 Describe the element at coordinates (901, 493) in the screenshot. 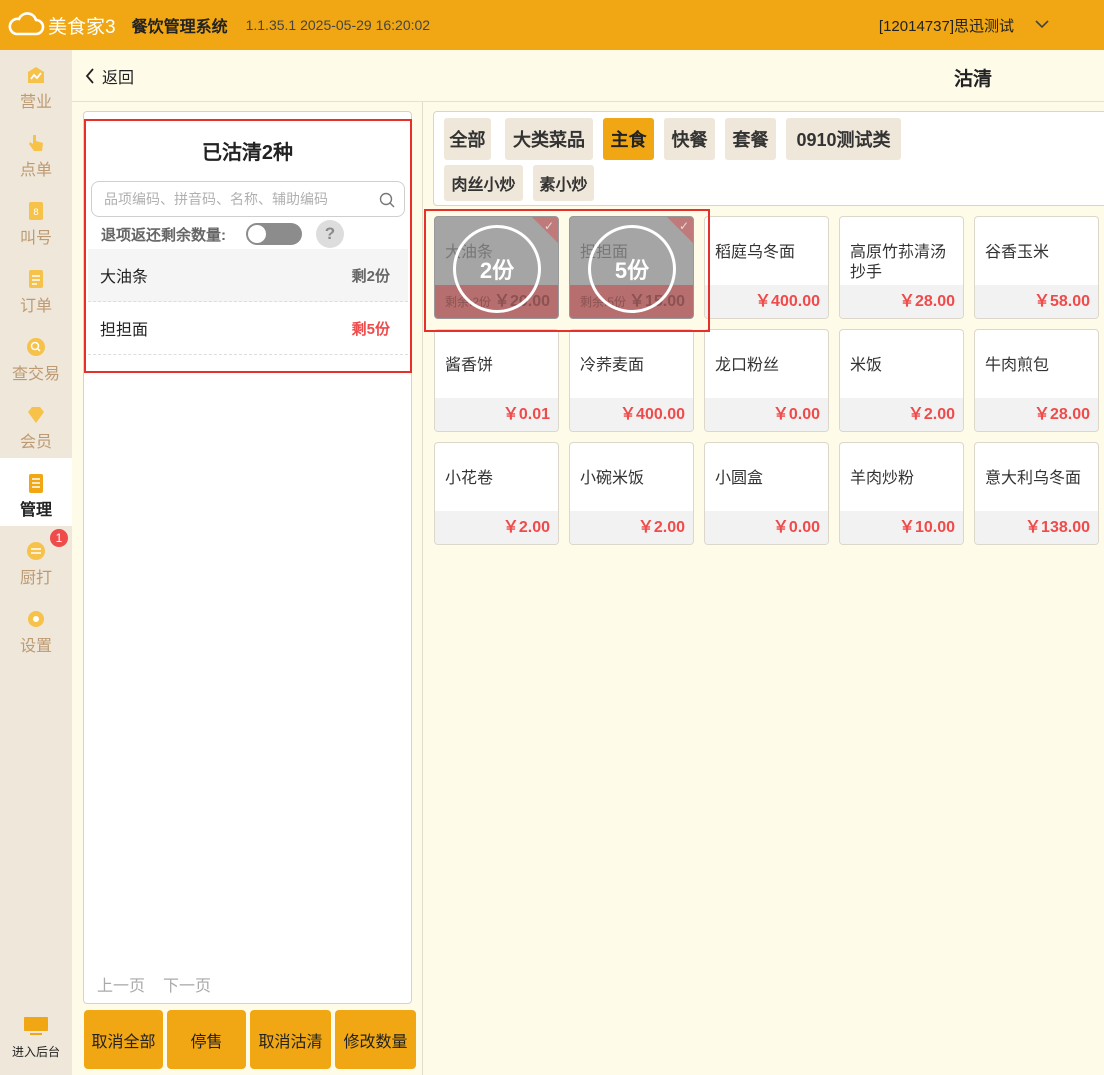

I see `dish-card: 羊肉炒粉 ￥10.00` at that location.